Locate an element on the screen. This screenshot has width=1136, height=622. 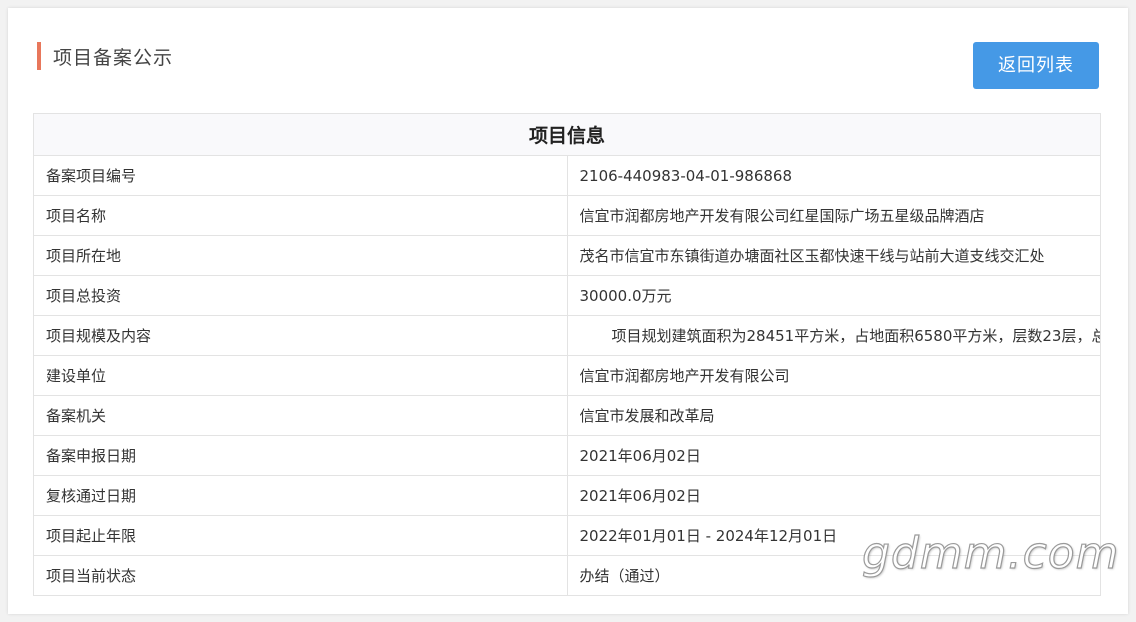
table-row: 备案机关 信宜市发展和改革局 is located at coordinates (567, 415).